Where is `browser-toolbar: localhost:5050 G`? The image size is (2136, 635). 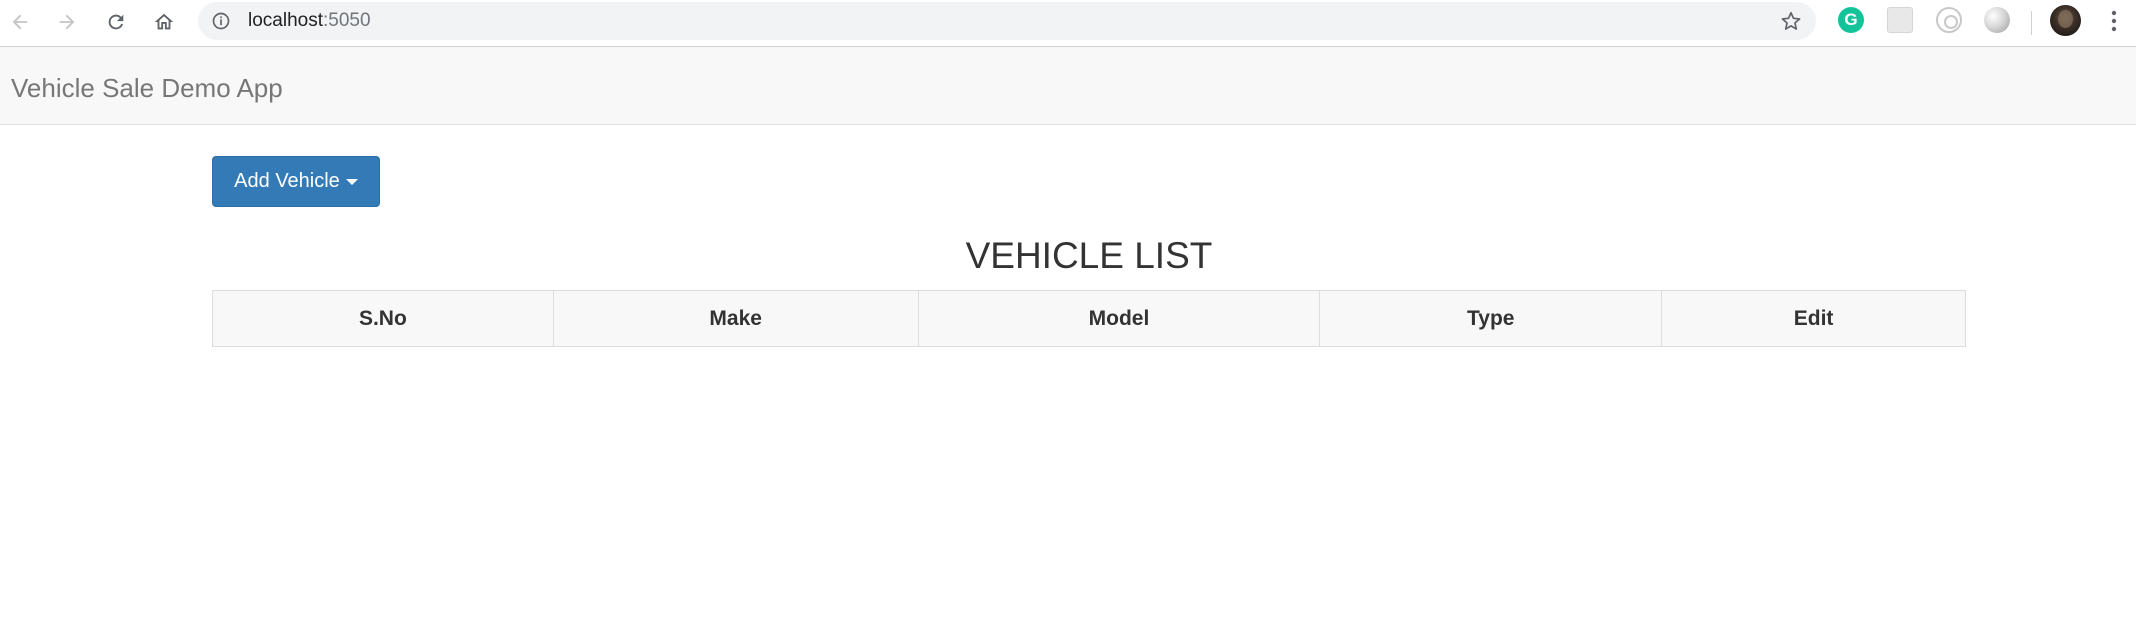
browser-toolbar: localhost:5050 G is located at coordinates (1068, 23).